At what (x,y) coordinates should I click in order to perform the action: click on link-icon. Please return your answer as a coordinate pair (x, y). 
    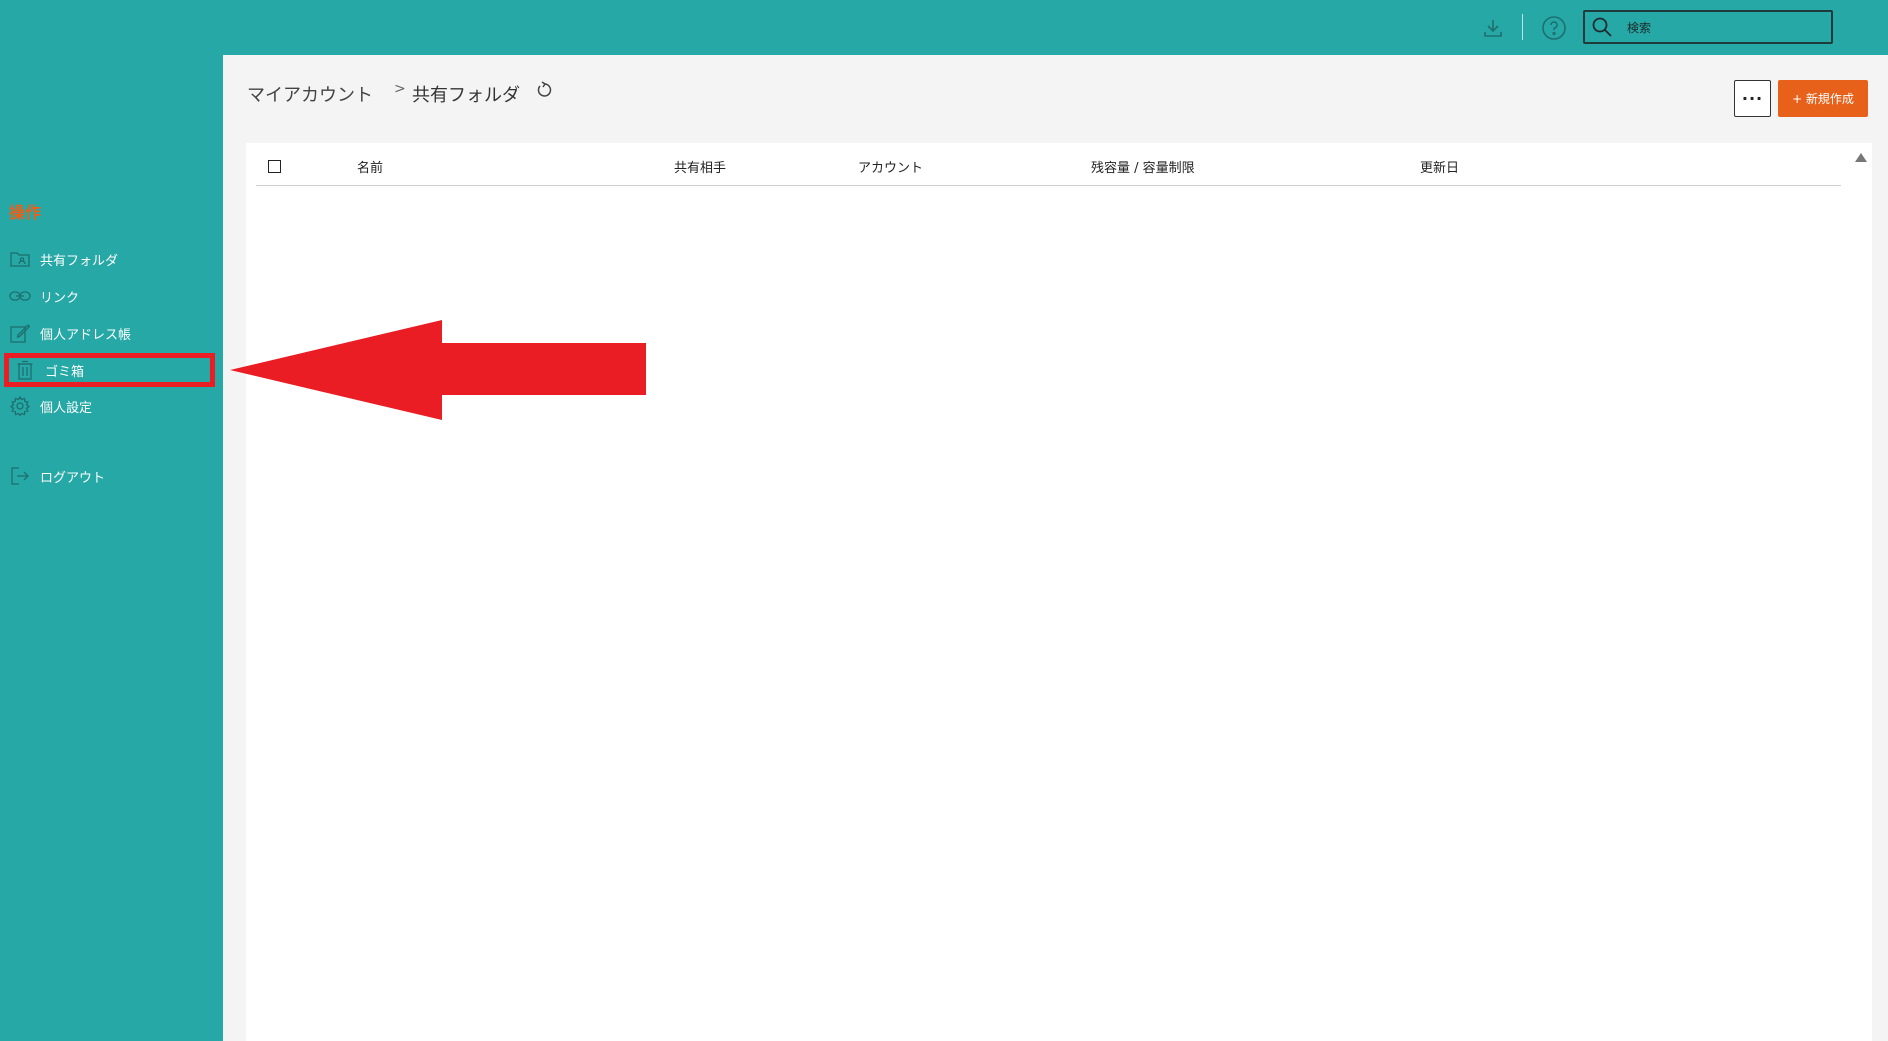
    Looking at the image, I should click on (20, 296).